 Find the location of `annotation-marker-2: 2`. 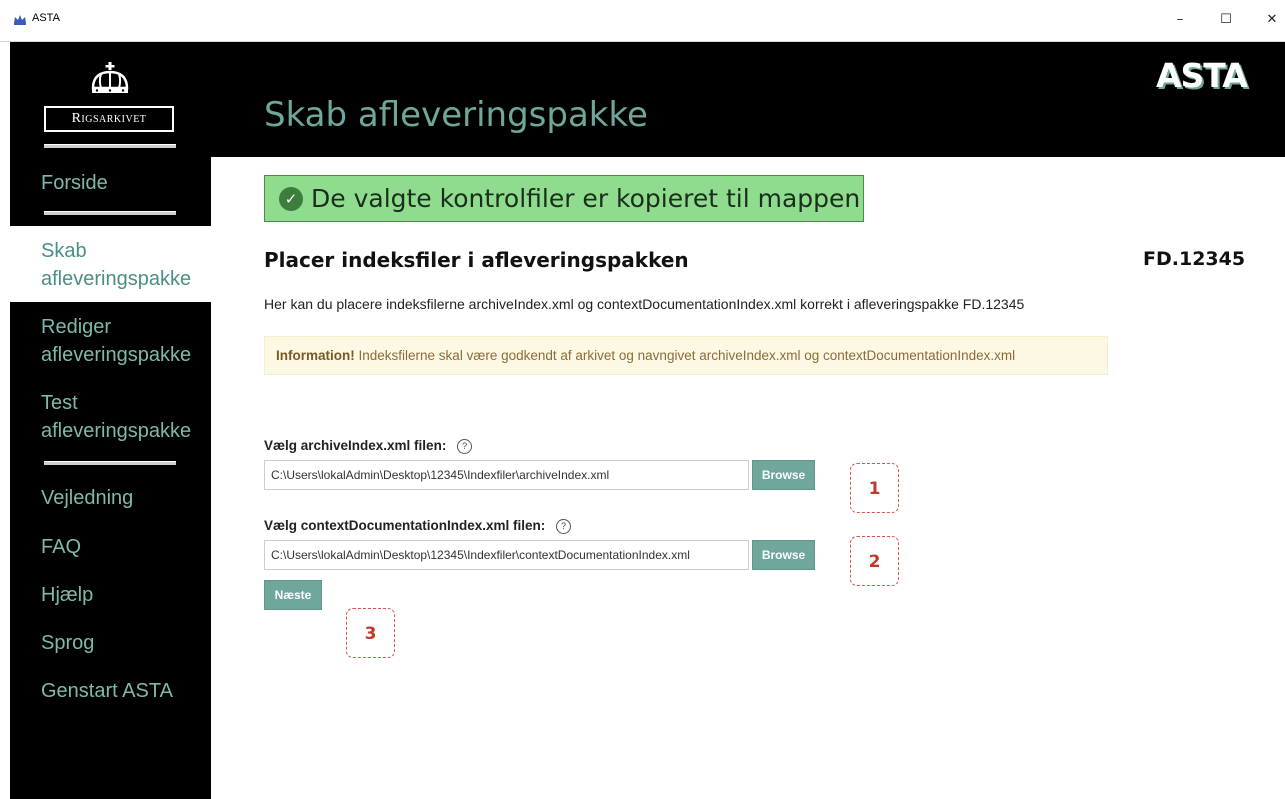

annotation-marker-2: 2 is located at coordinates (874, 561).